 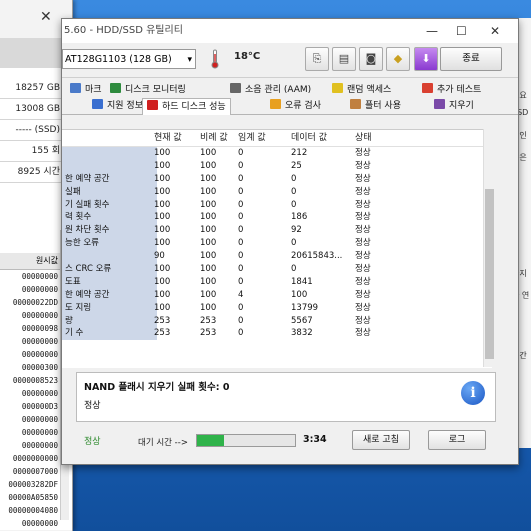 I want to click on tab-tabs_row2-2: 오류 검사, so click(x=295, y=106).